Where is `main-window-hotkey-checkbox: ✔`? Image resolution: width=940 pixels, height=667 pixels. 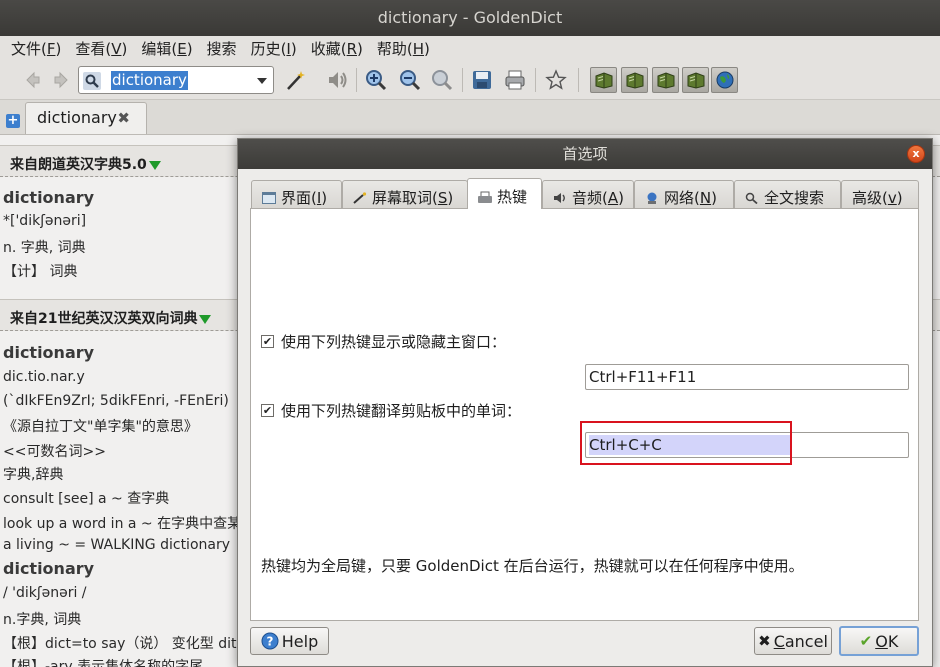 main-window-hotkey-checkbox: ✔ is located at coordinates (267, 341).